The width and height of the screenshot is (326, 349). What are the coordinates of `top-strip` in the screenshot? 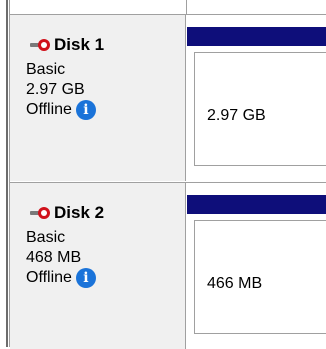 It's located at (168, 7).